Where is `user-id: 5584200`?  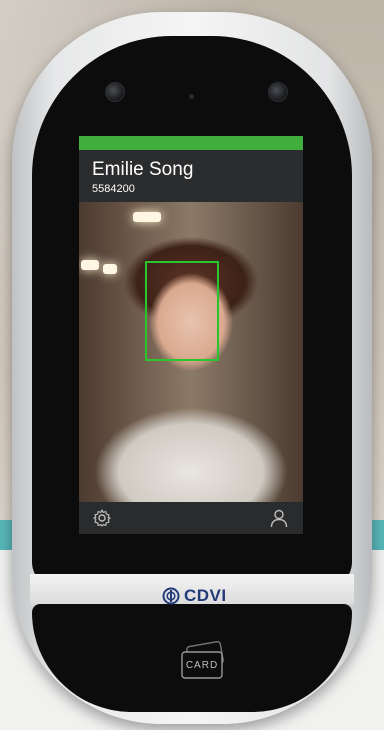
user-id: 5584200 is located at coordinates (113, 189).